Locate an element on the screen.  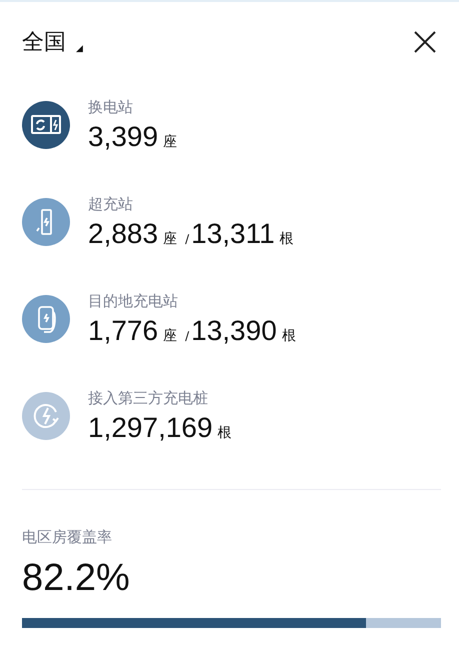
station-count: 1,297,169 is located at coordinates (150, 428).